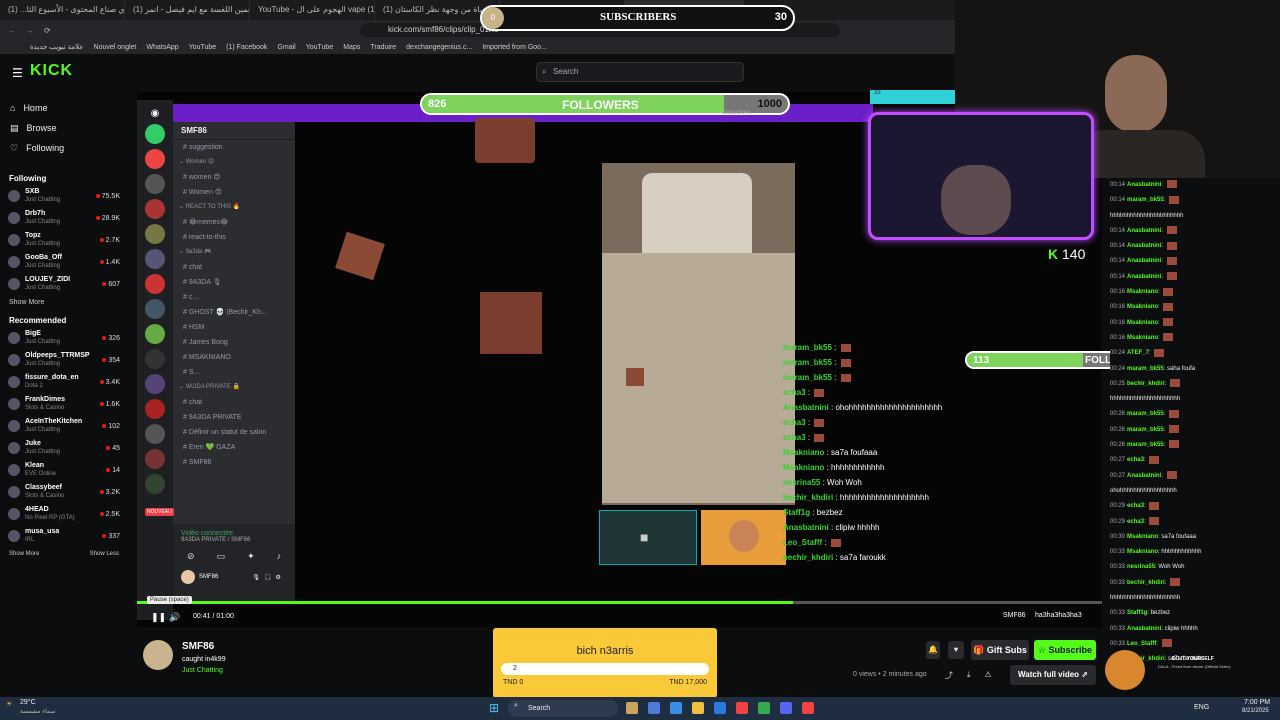  What do you see at coordinates (191, 556) in the screenshot?
I see `camera-off-icon: ⊘` at bounding box center [191, 556].